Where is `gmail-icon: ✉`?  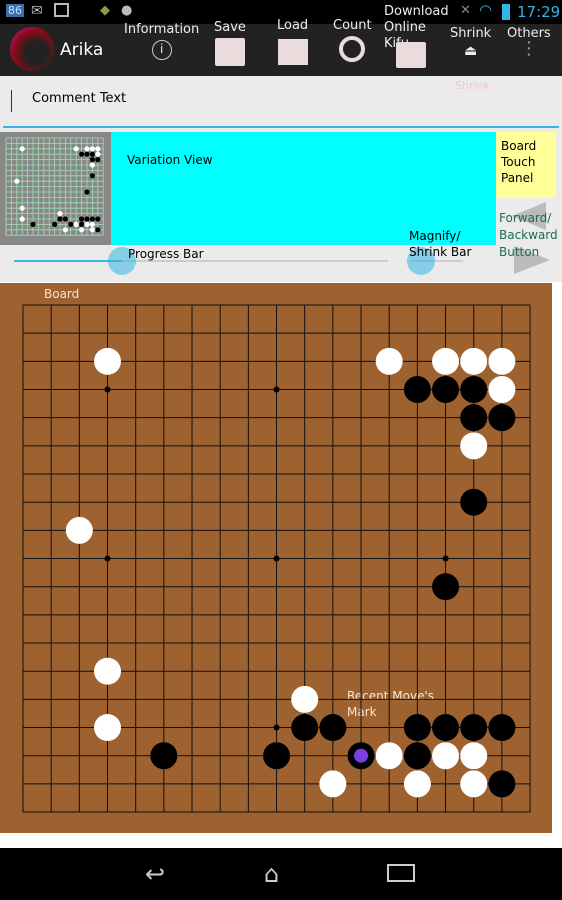 gmail-icon: ✉ is located at coordinates (37, 11).